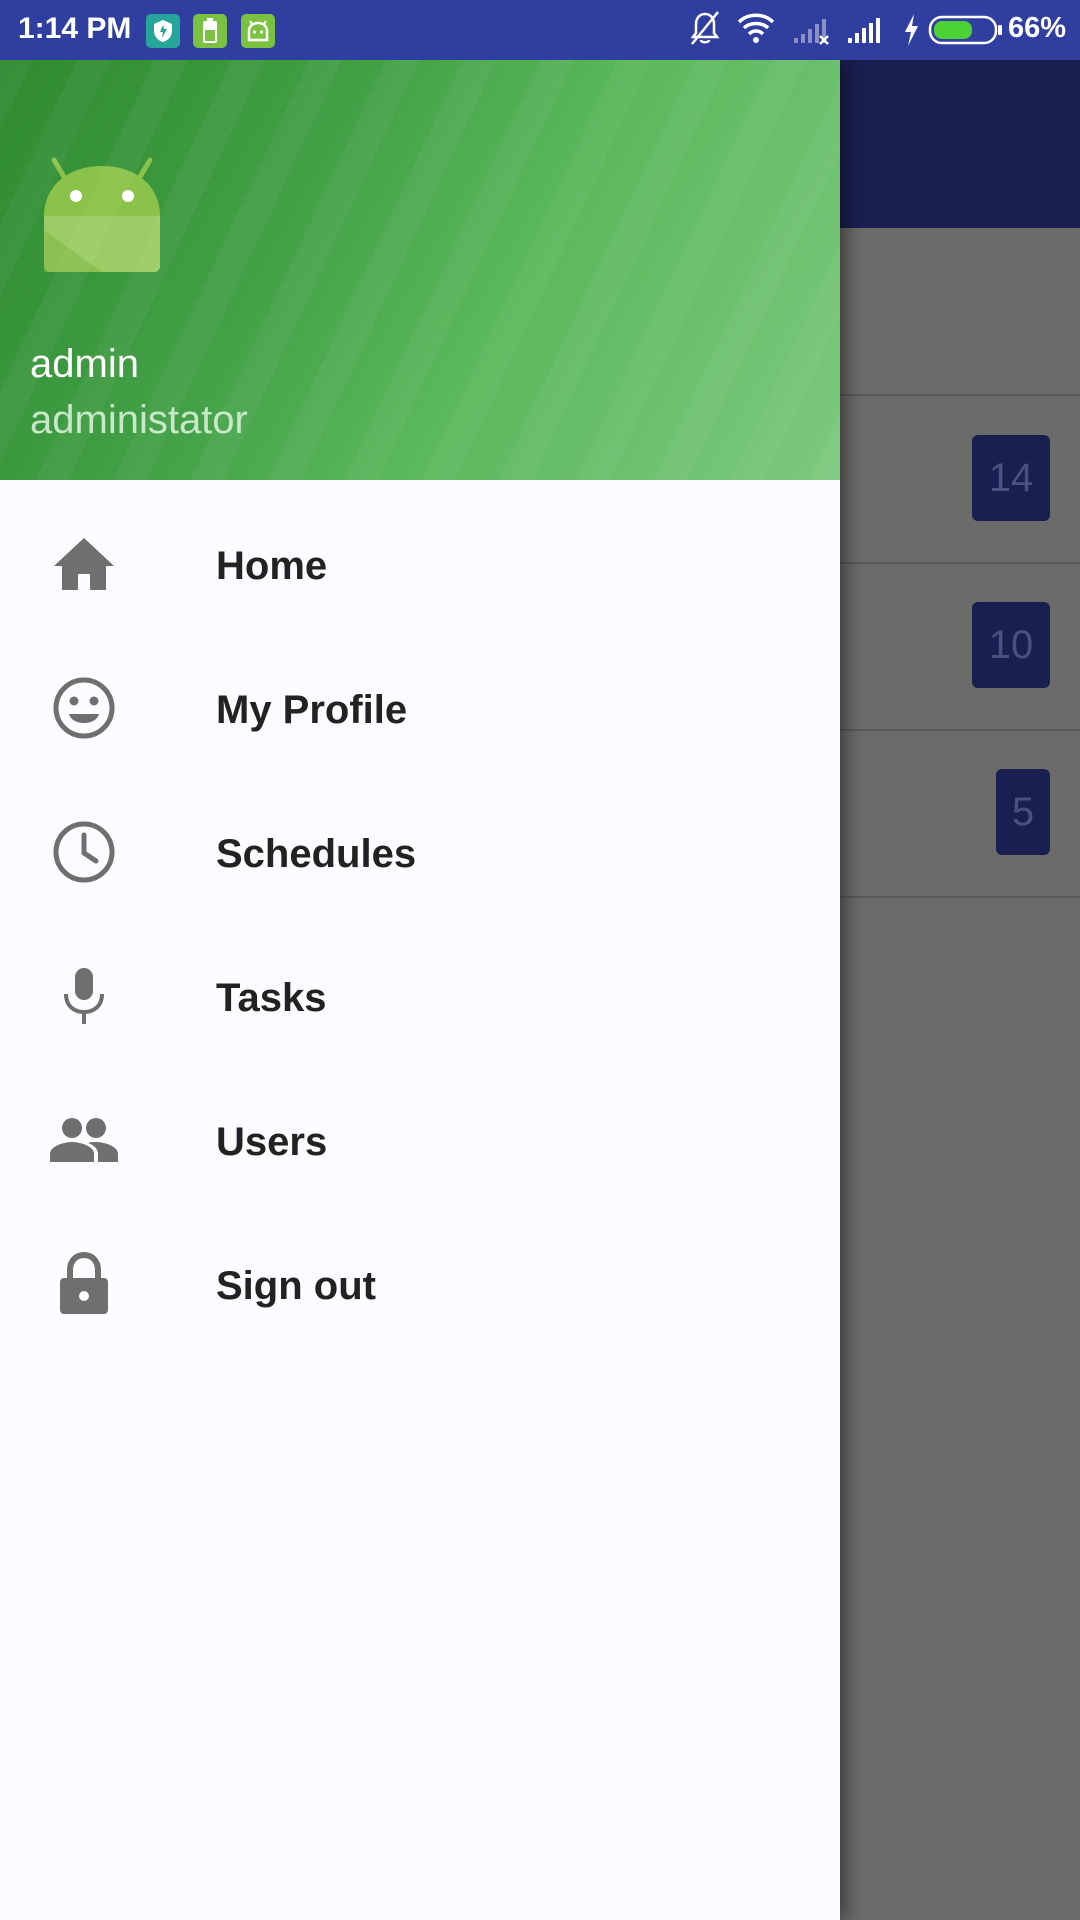 The image size is (1080, 1920). What do you see at coordinates (84, 852) in the screenshot?
I see `clock-icon` at bounding box center [84, 852].